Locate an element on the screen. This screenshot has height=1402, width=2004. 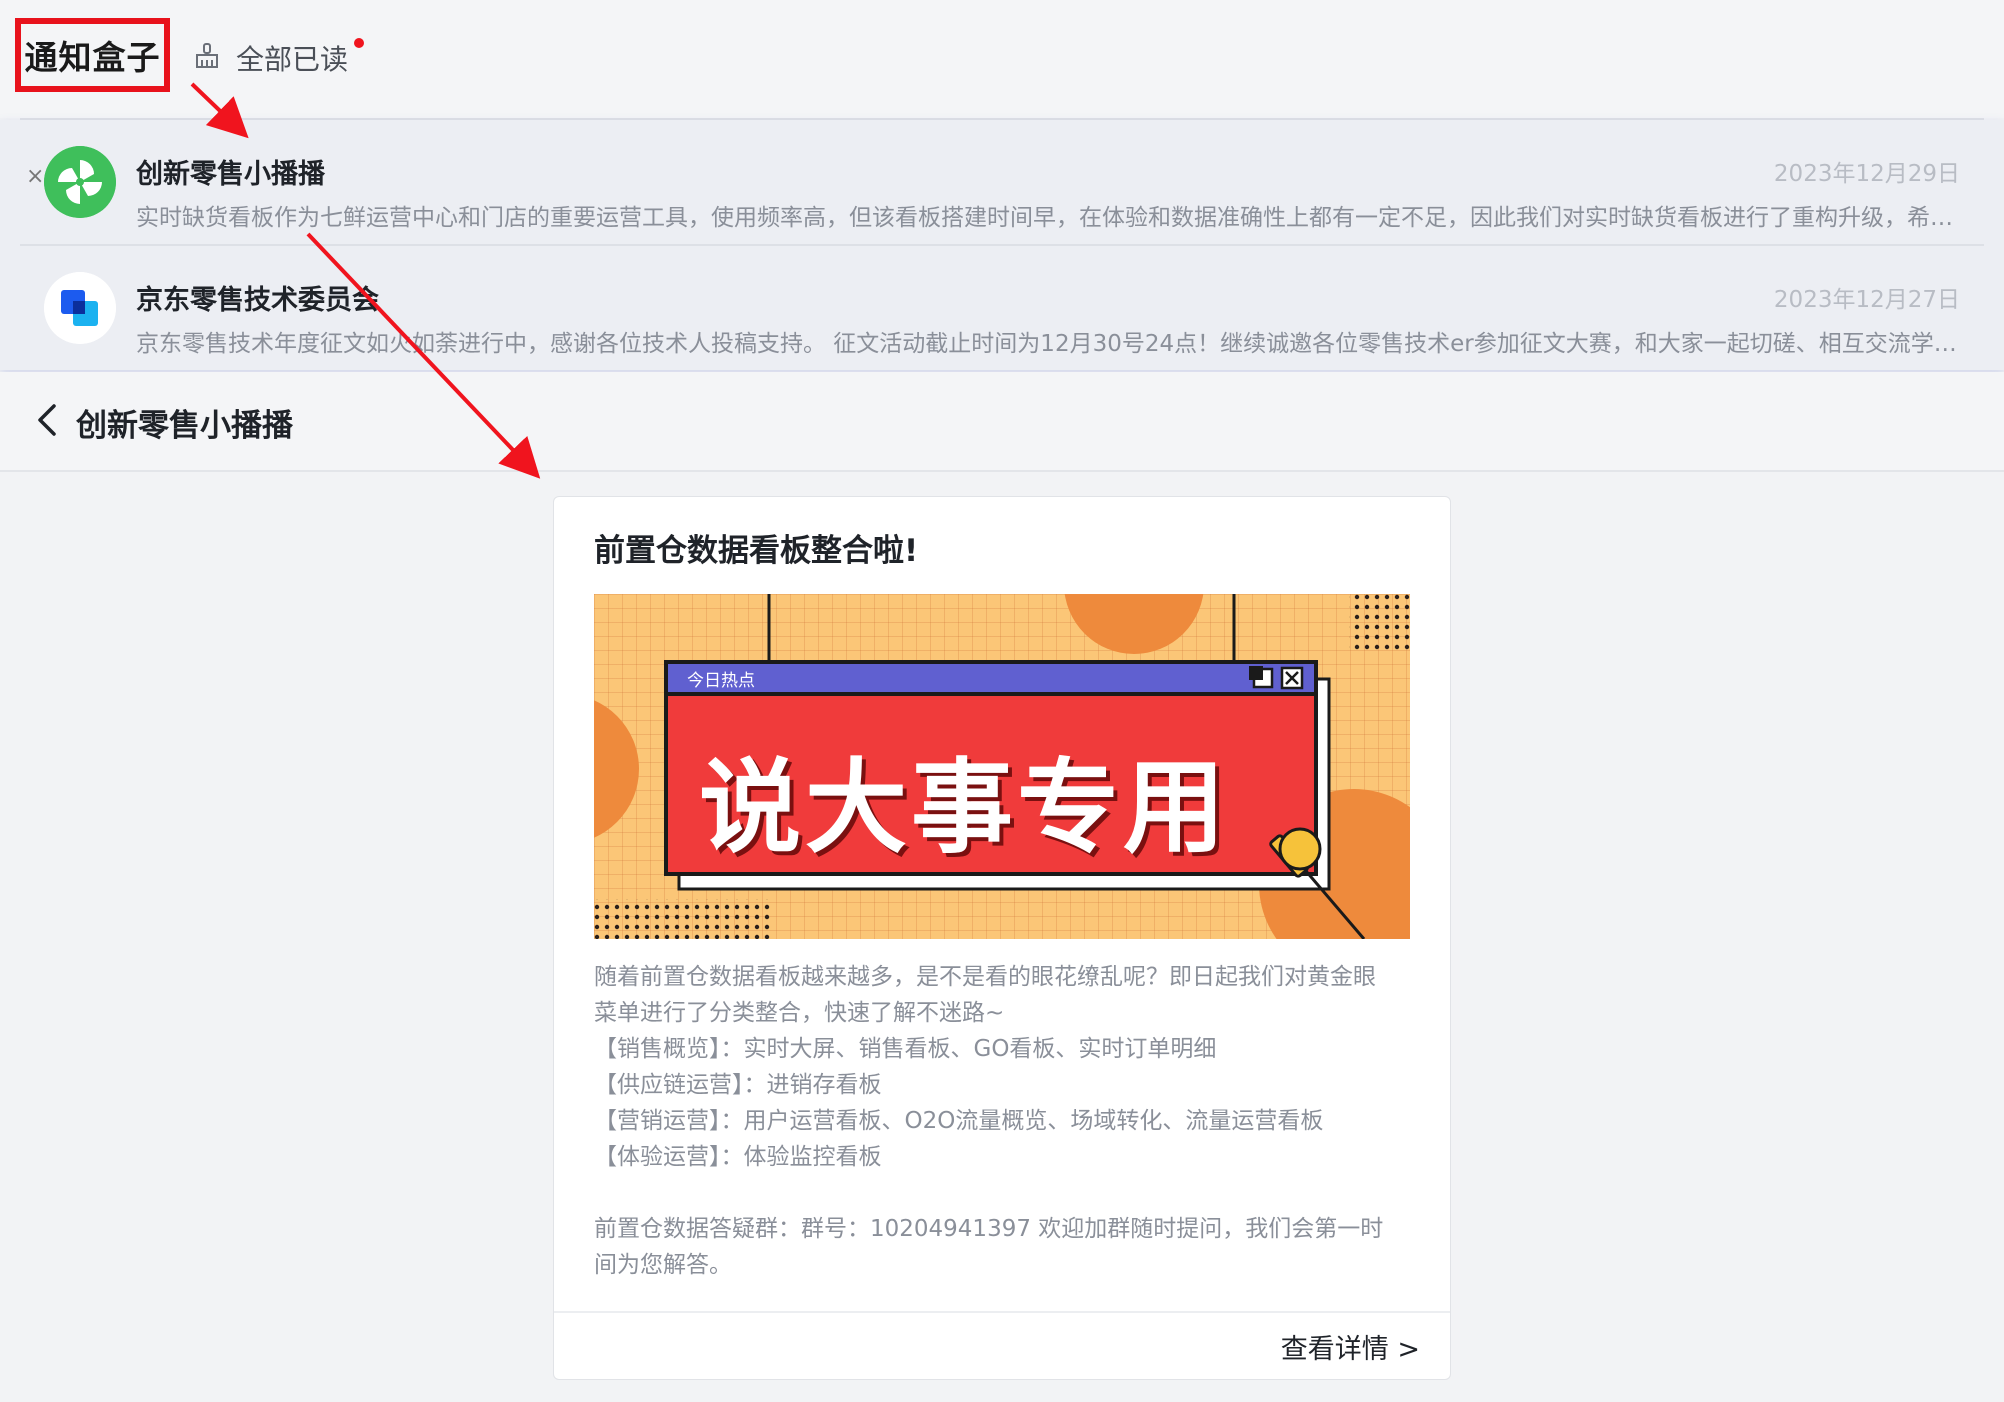
highlighted-title-box: 通知盒子 is located at coordinates (92, 55).